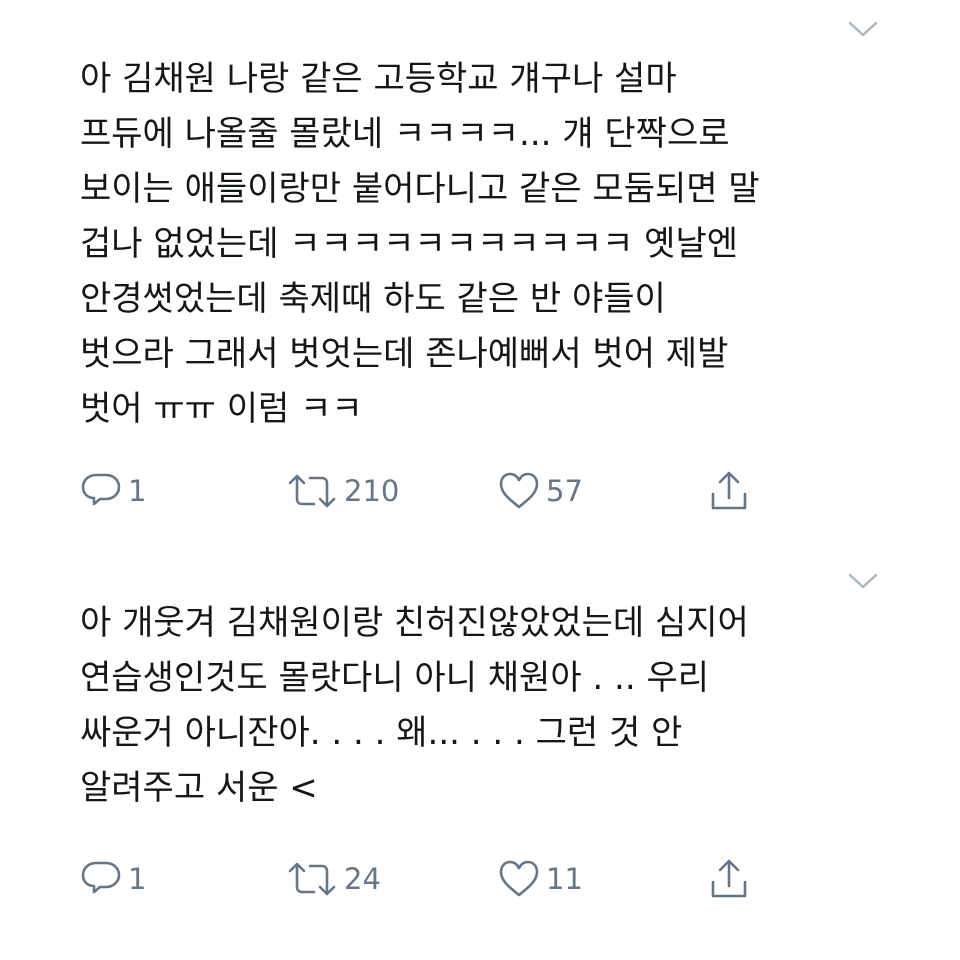  Describe the element at coordinates (395, 678) in the screenshot. I see `tweet-text-line: 연습생인것도 몰랏다니 아니 채원아 . .. 우리` at that location.